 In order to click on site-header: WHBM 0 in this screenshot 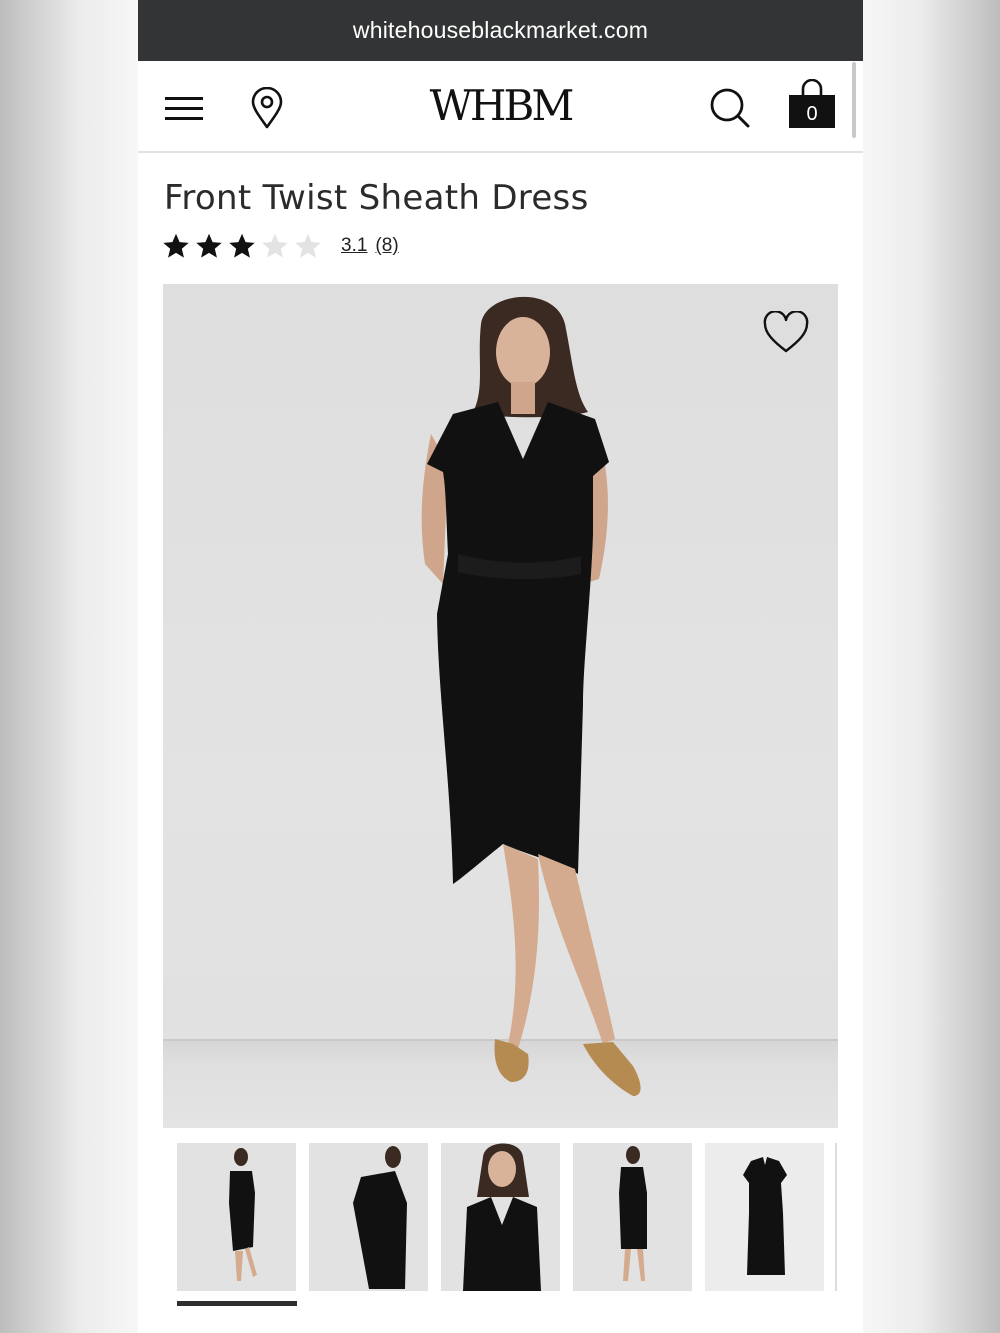, I will do `click(500, 107)`.